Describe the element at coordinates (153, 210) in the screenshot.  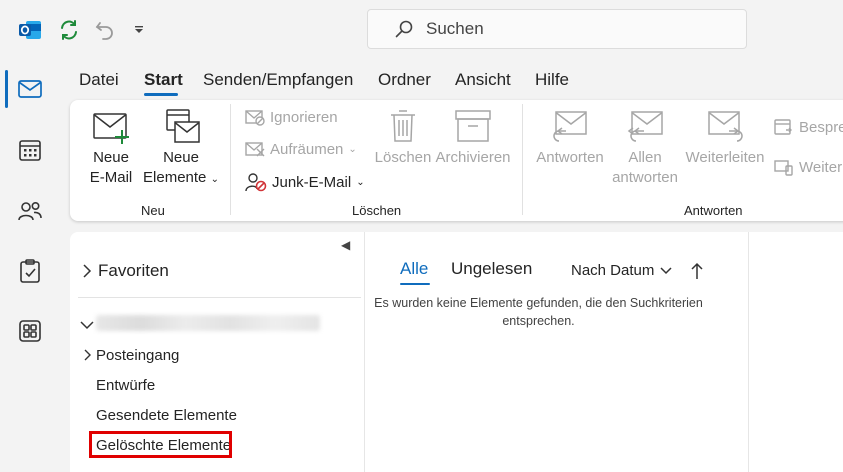
I see `group-label-neu: Neu` at that location.